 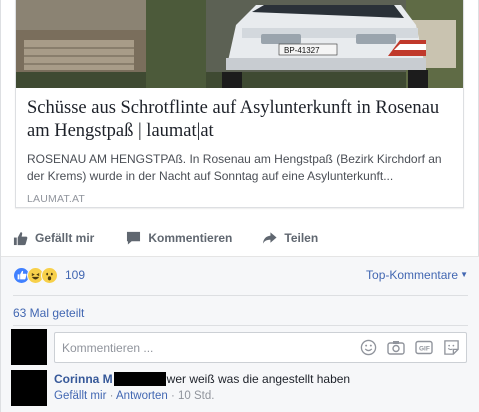 What do you see at coordinates (75, 275) in the screenshot?
I see `reaction-count: 109` at bounding box center [75, 275].